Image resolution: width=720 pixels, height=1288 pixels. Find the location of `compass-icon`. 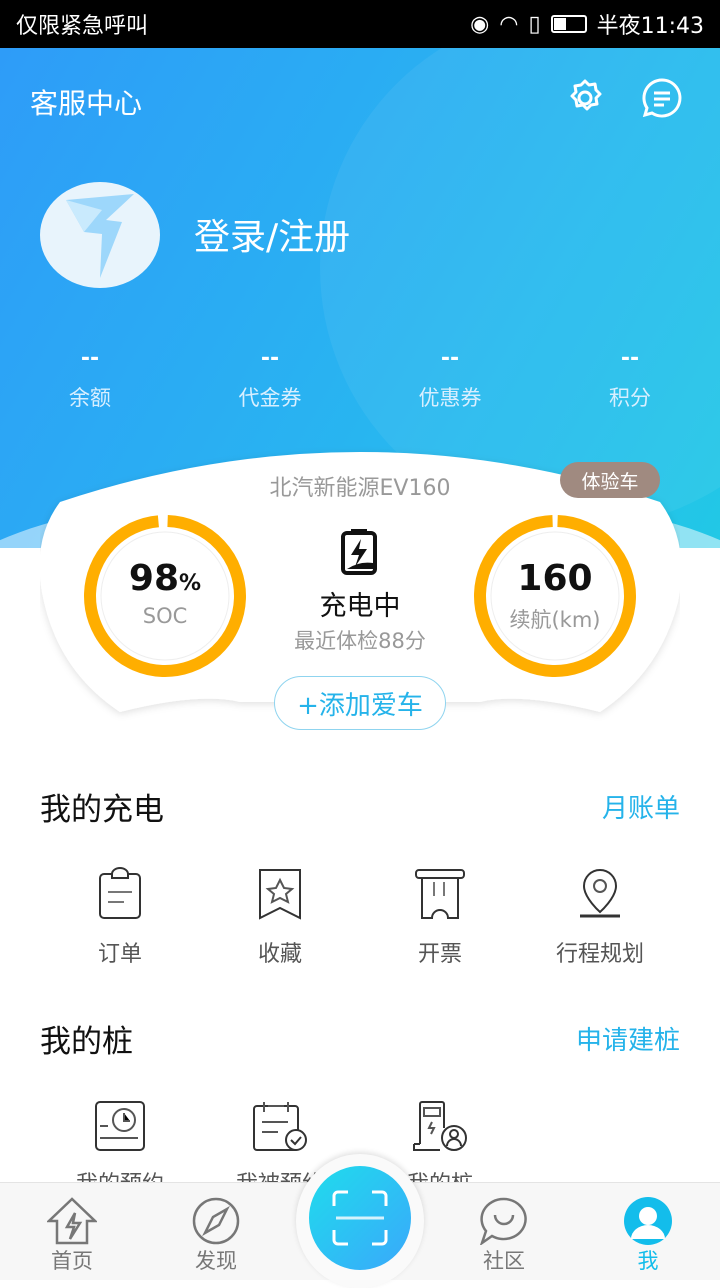

compass-icon is located at coordinates (216, 1221).